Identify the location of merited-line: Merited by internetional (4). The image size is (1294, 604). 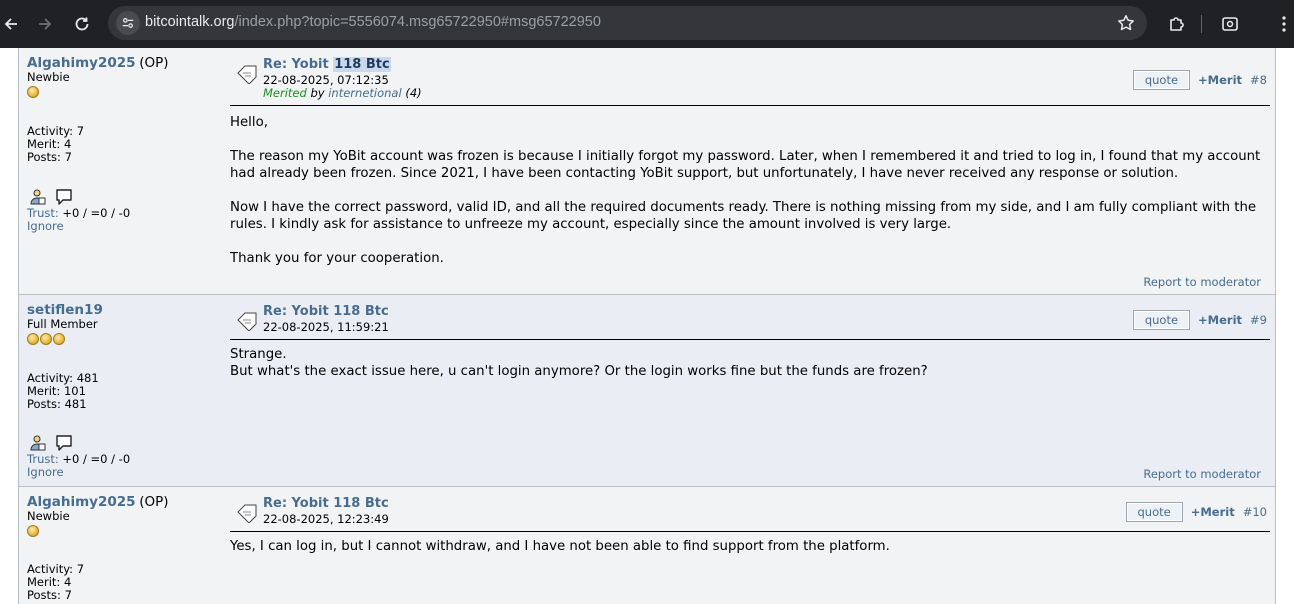
(342, 93).